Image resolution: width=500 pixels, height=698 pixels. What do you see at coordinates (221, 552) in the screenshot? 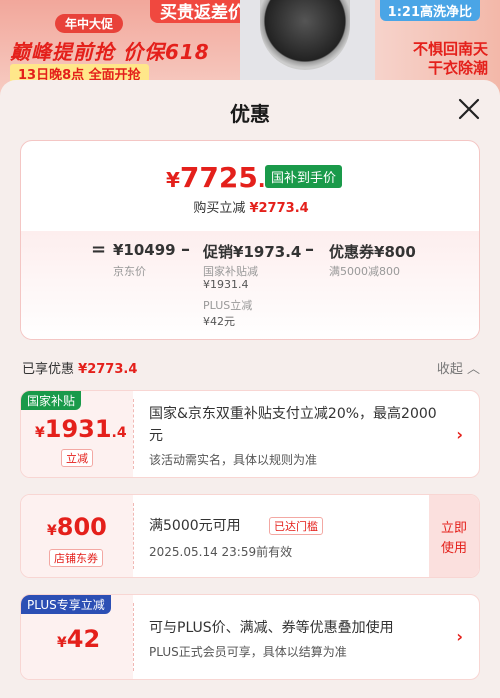
I see `coupon-expiry: 2025.05.14 23:59前有效` at bounding box center [221, 552].